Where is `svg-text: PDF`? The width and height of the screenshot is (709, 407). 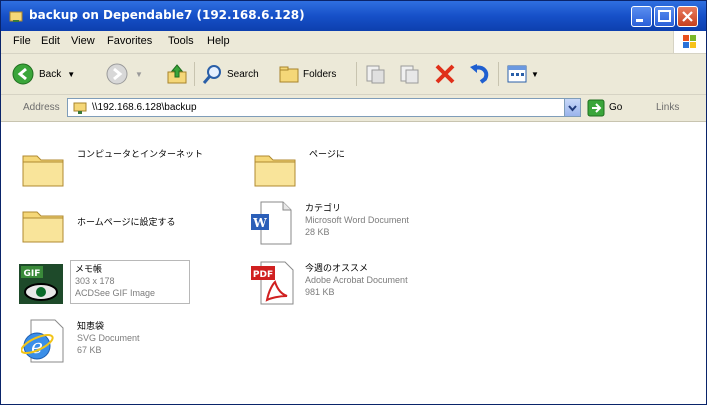
svg-text: PDF is located at coordinates (263, 275).